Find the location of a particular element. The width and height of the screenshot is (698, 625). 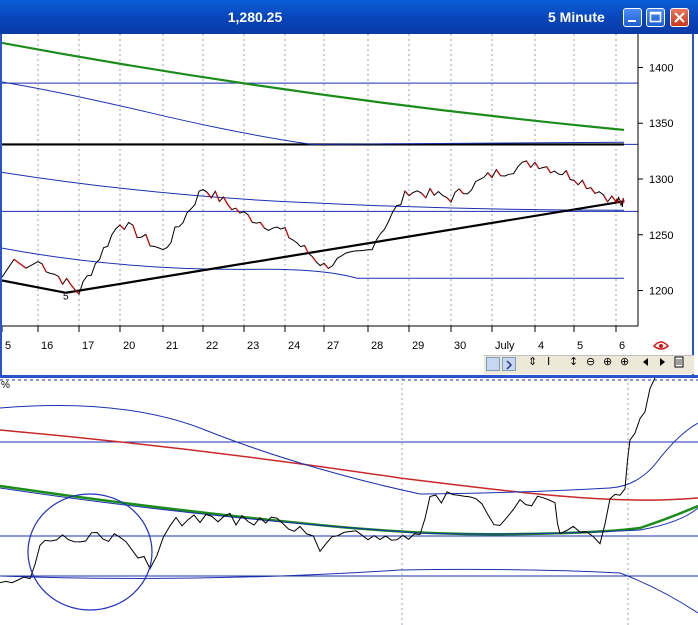

window-titlebar: 1,280.25 5 Minute is located at coordinates (349, 17).